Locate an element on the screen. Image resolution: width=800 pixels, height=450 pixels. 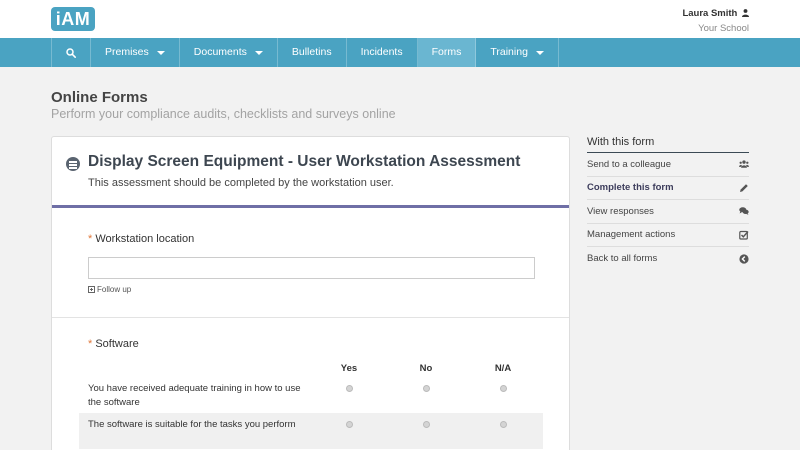
question-label: * Workstation location is located at coordinates (141, 239).